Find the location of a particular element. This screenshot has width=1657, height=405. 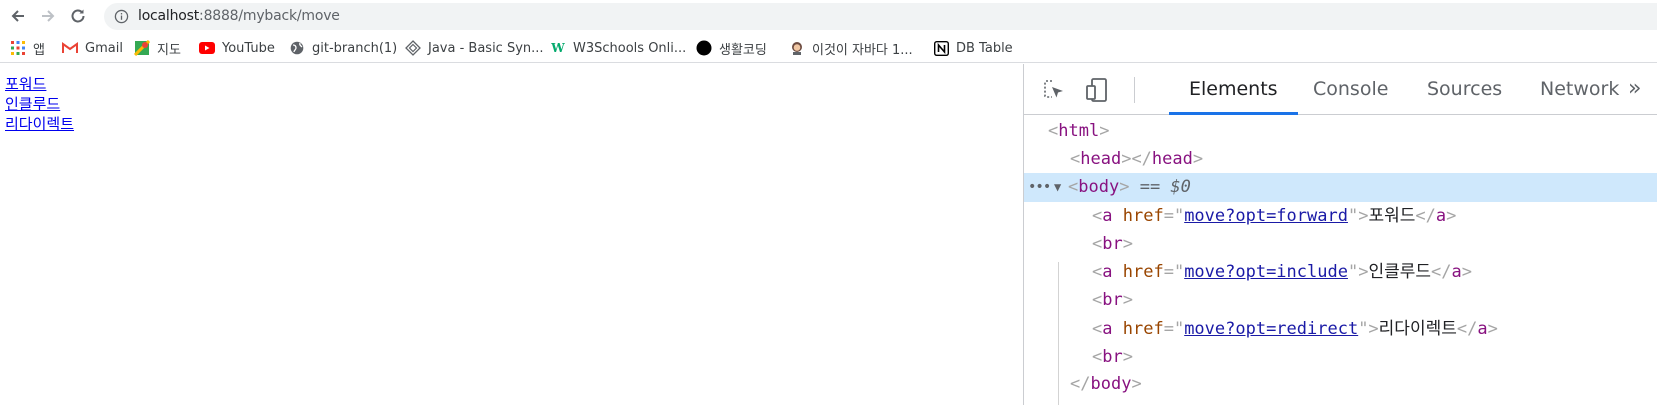

w3schools-icon: W is located at coordinates (558, 48).